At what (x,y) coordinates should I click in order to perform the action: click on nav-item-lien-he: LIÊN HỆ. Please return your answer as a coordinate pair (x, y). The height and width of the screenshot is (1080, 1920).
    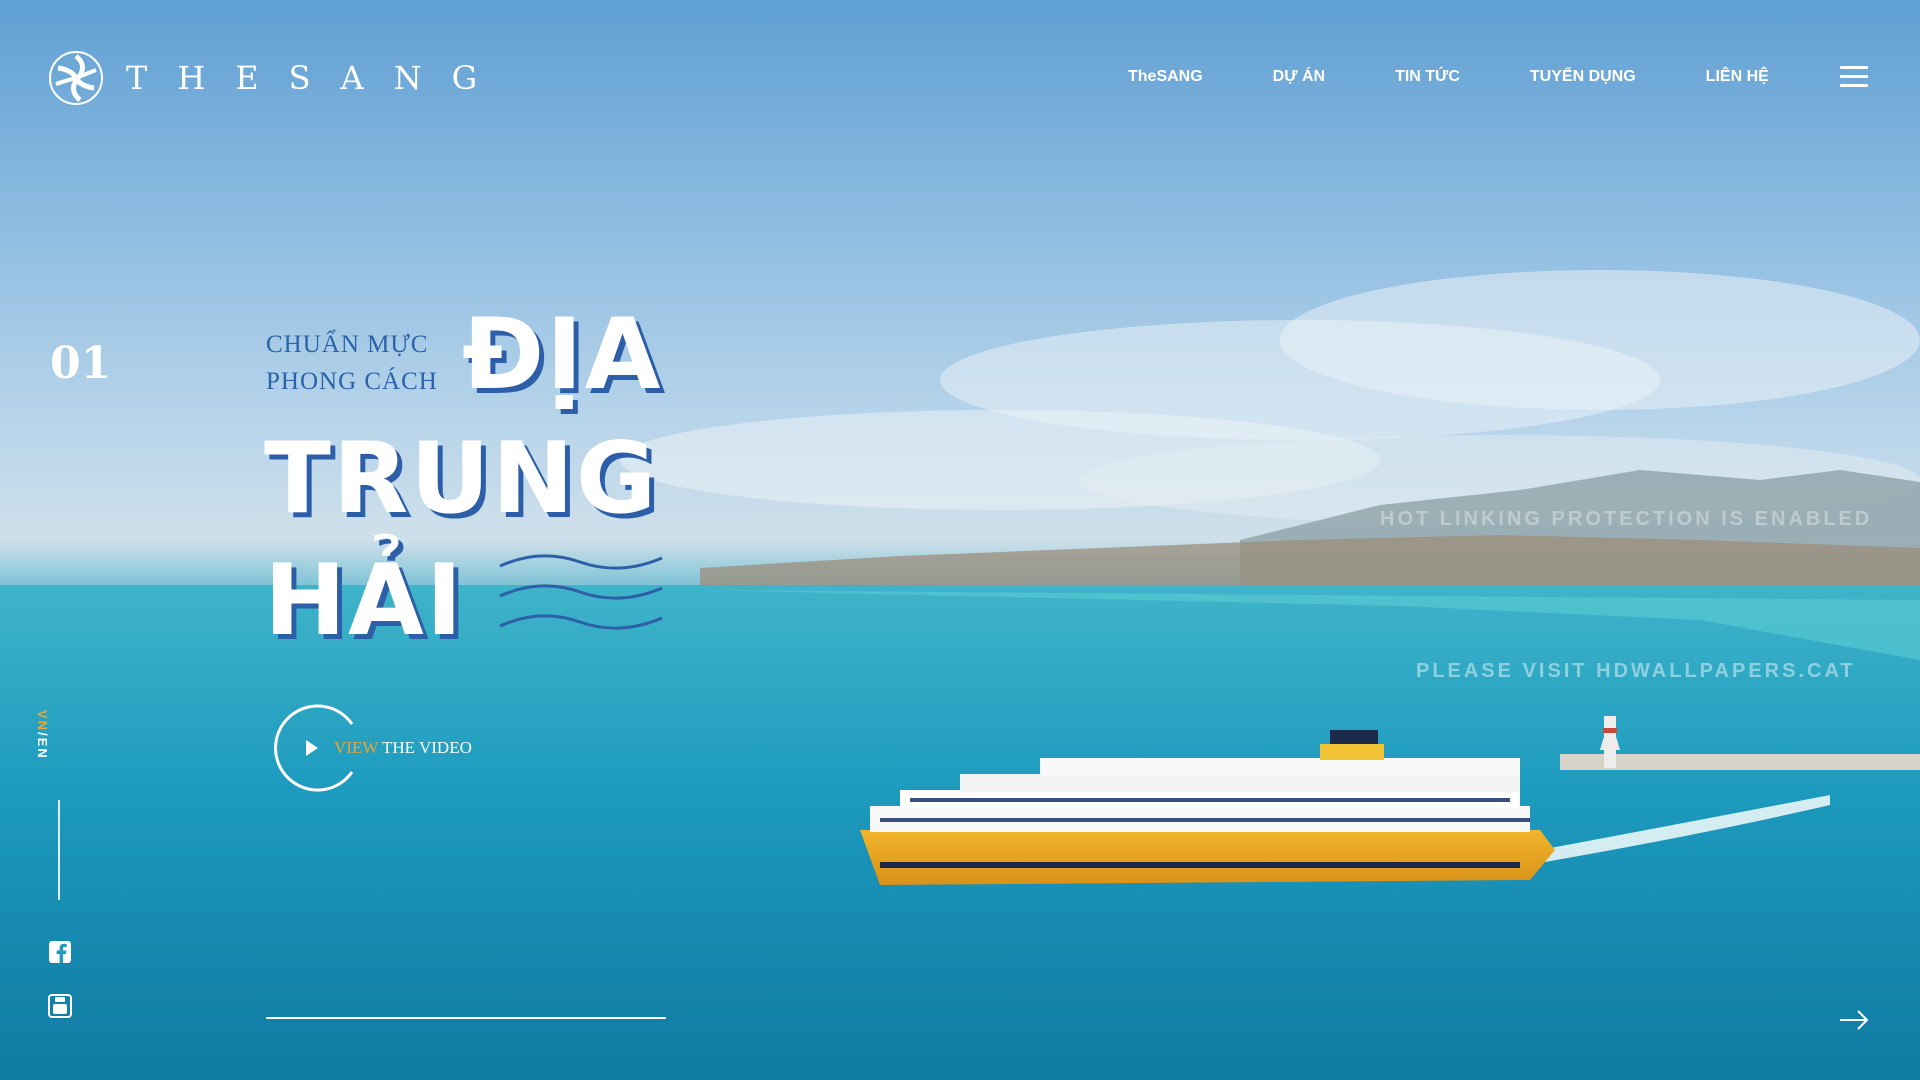
    Looking at the image, I should click on (1737, 77).